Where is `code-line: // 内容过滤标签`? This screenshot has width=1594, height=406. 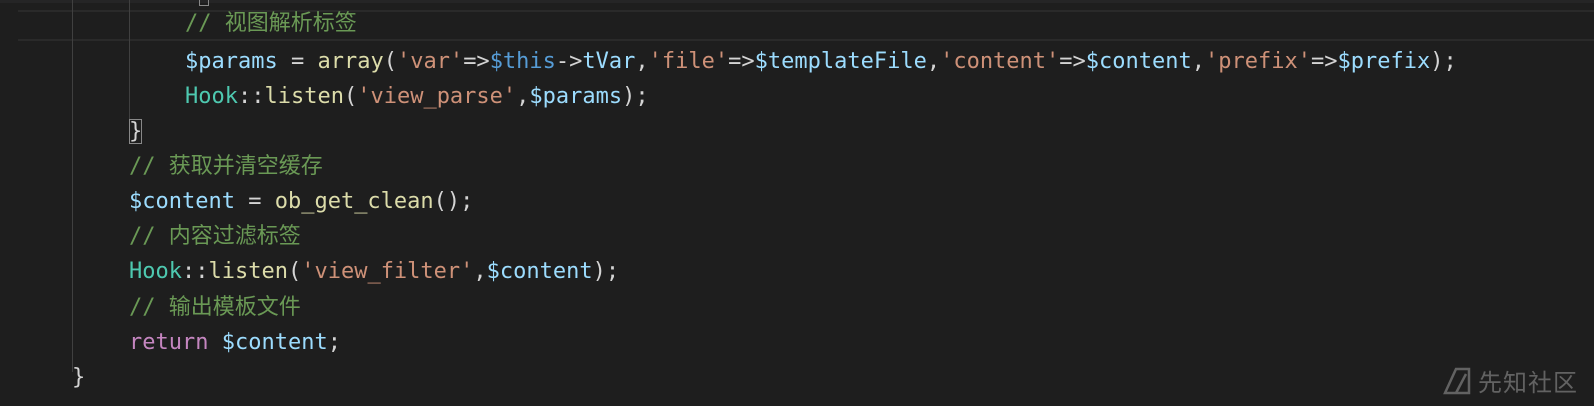
code-line: // 内容过滤标签 is located at coordinates (215, 236).